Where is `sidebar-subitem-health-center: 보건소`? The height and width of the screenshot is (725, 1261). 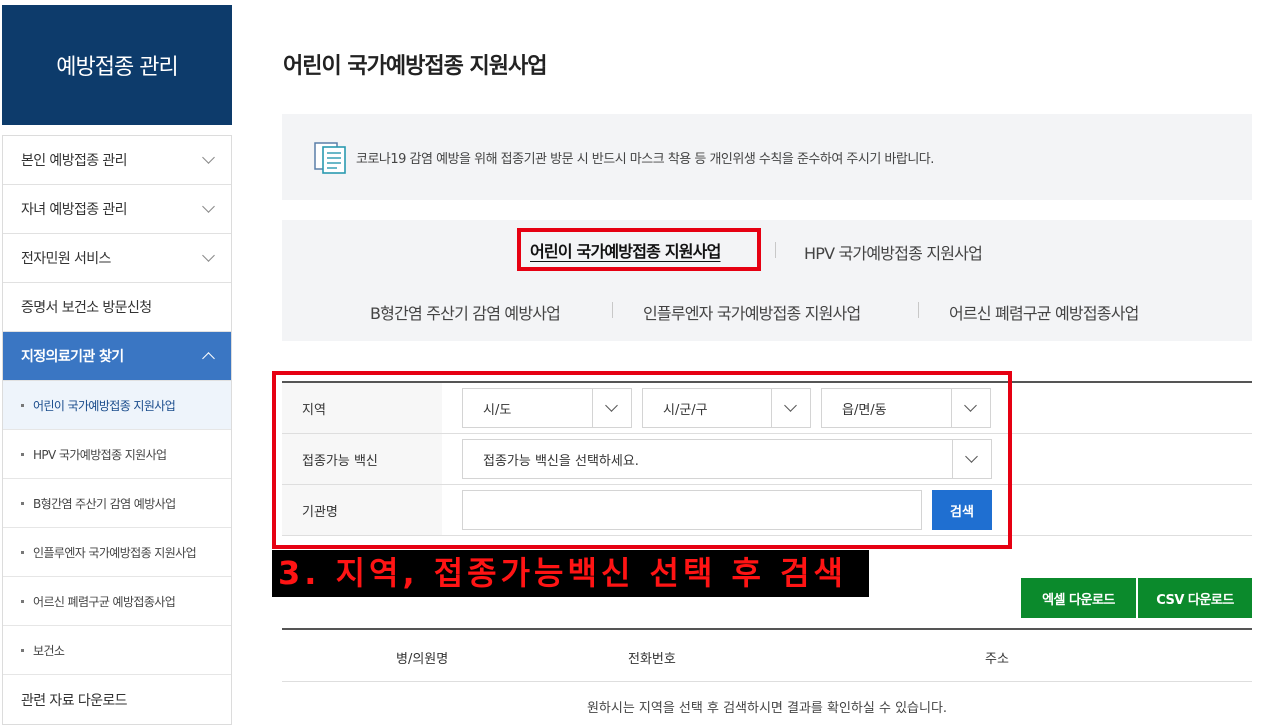 sidebar-subitem-health-center: 보건소 is located at coordinates (117, 650).